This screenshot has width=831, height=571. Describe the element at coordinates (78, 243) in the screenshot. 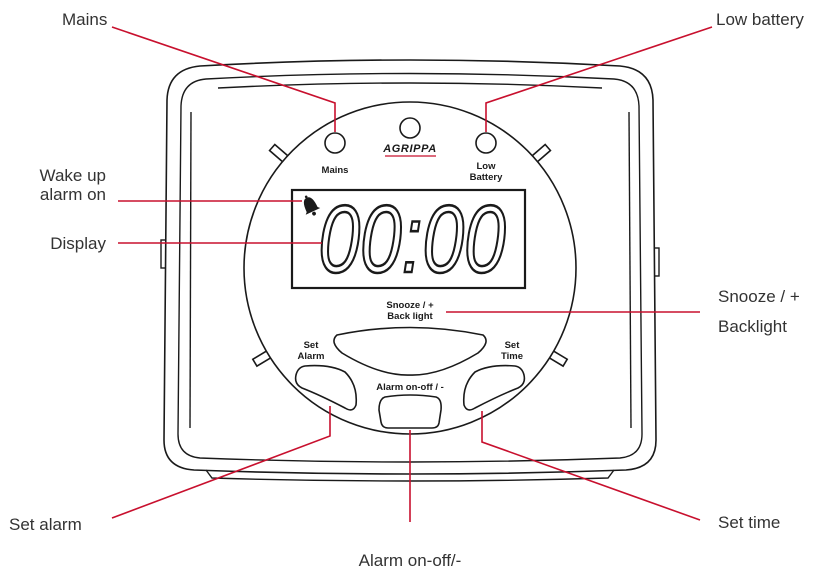

I see `display-callout: Display` at that location.